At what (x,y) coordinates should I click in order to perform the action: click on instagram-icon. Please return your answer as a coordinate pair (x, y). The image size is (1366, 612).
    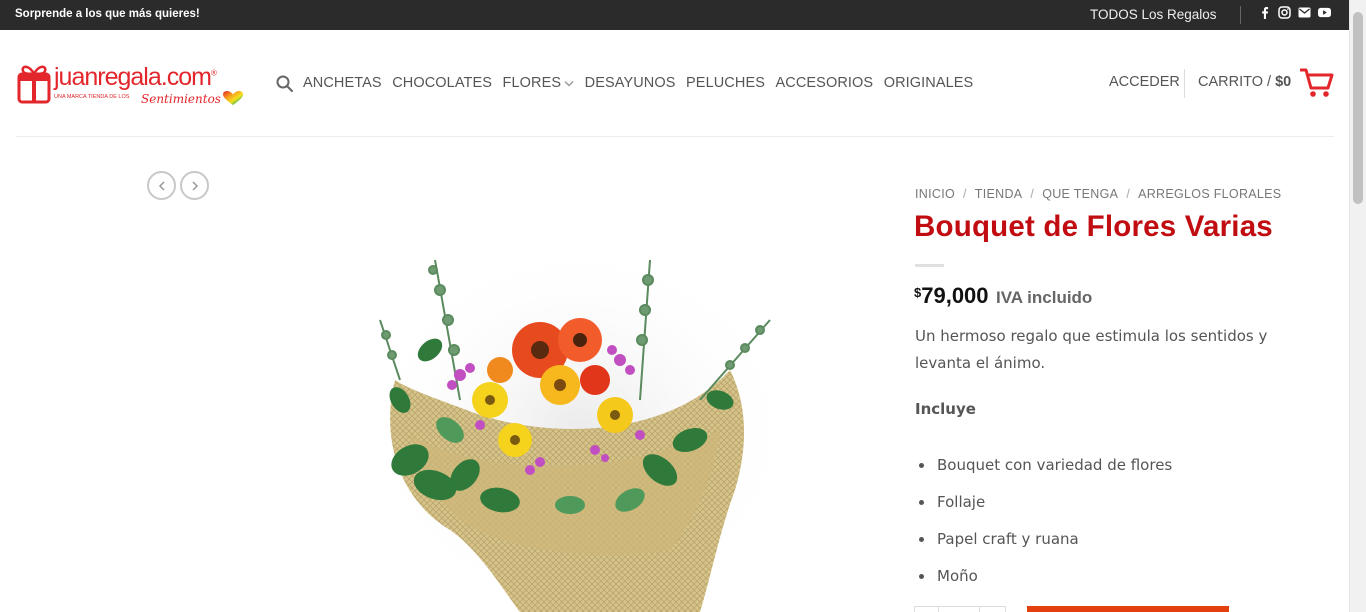
    Looking at the image, I should click on (1284, 12).